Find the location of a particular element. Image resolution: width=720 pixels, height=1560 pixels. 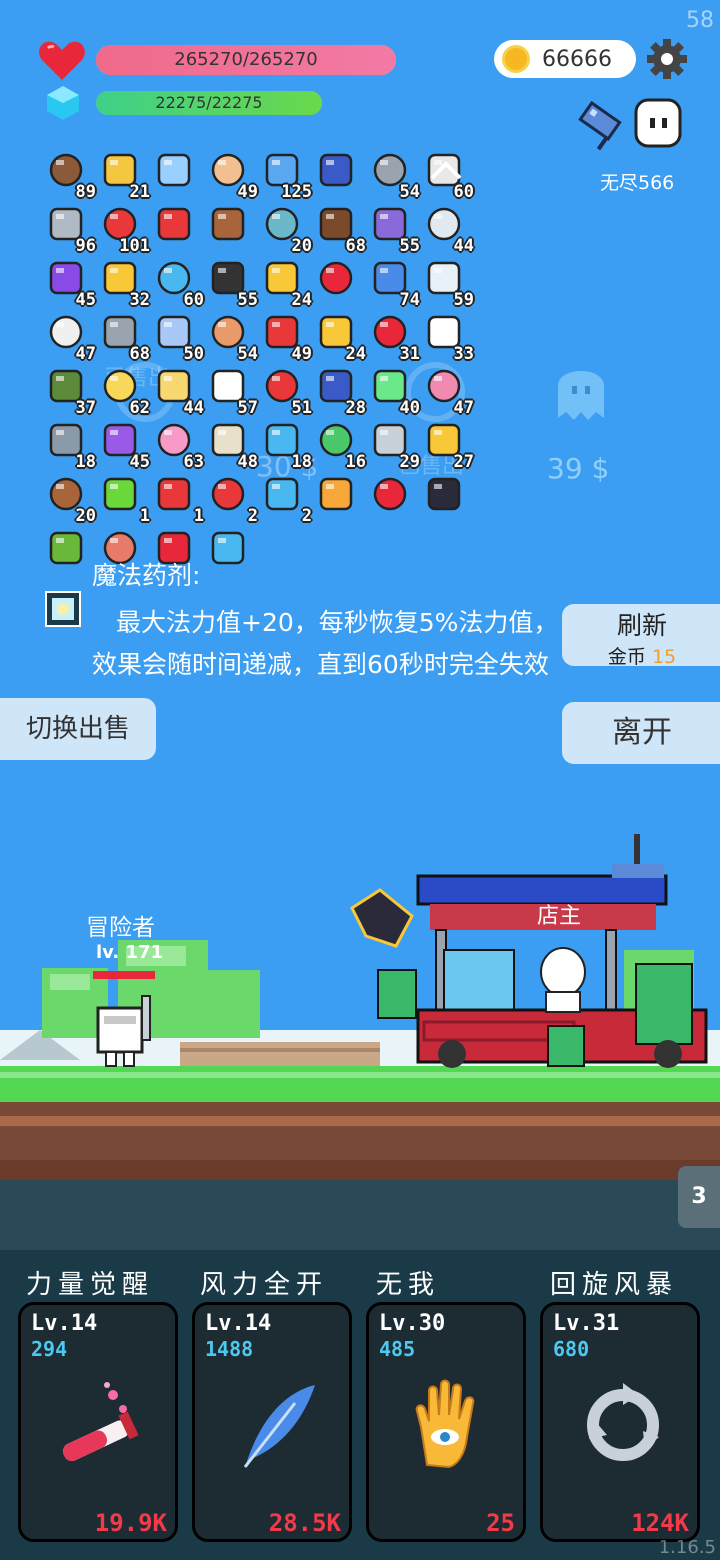

magnifier-icon is located at coordinates (174, 170).